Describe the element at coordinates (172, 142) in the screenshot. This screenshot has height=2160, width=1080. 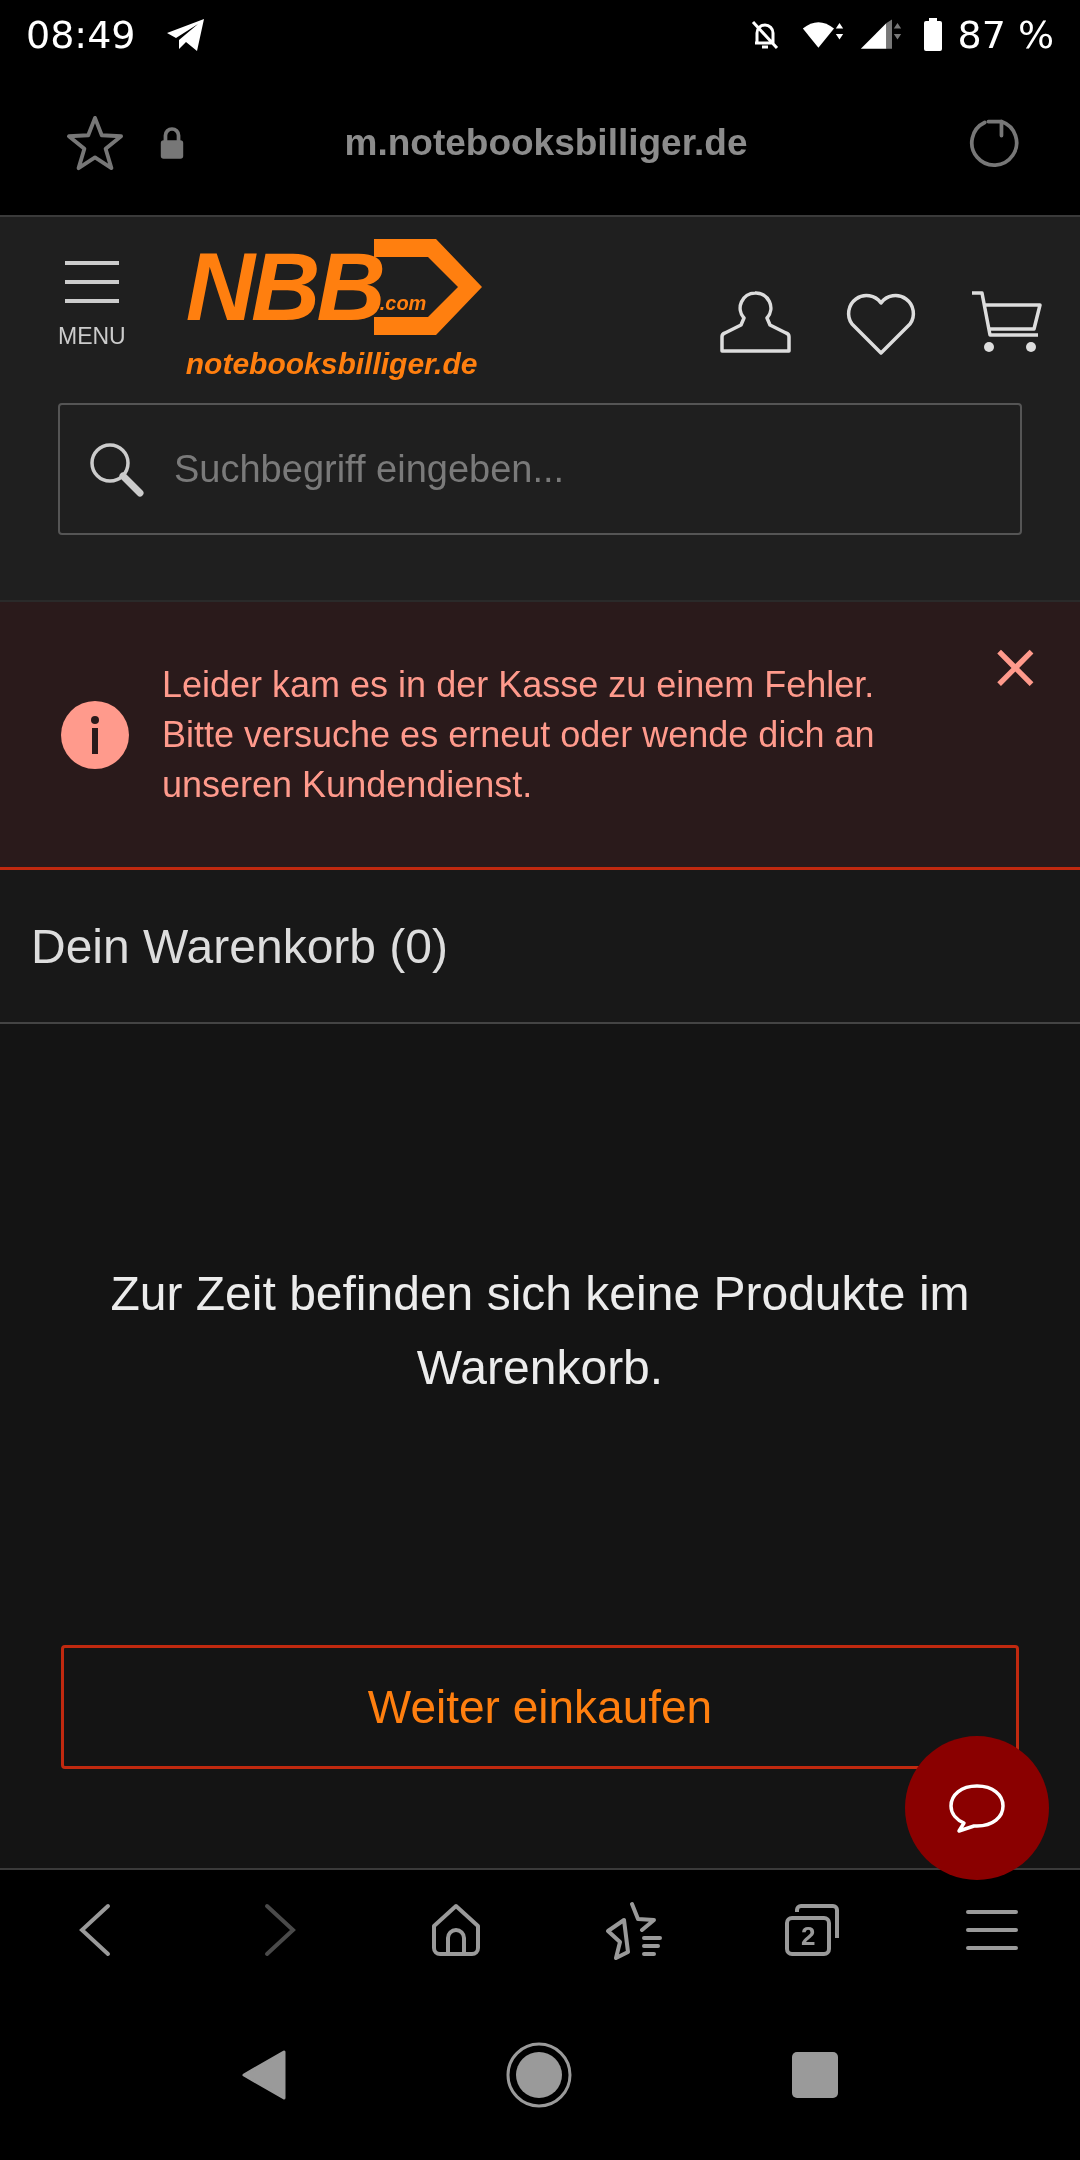
I see `lock-icon` at that location.